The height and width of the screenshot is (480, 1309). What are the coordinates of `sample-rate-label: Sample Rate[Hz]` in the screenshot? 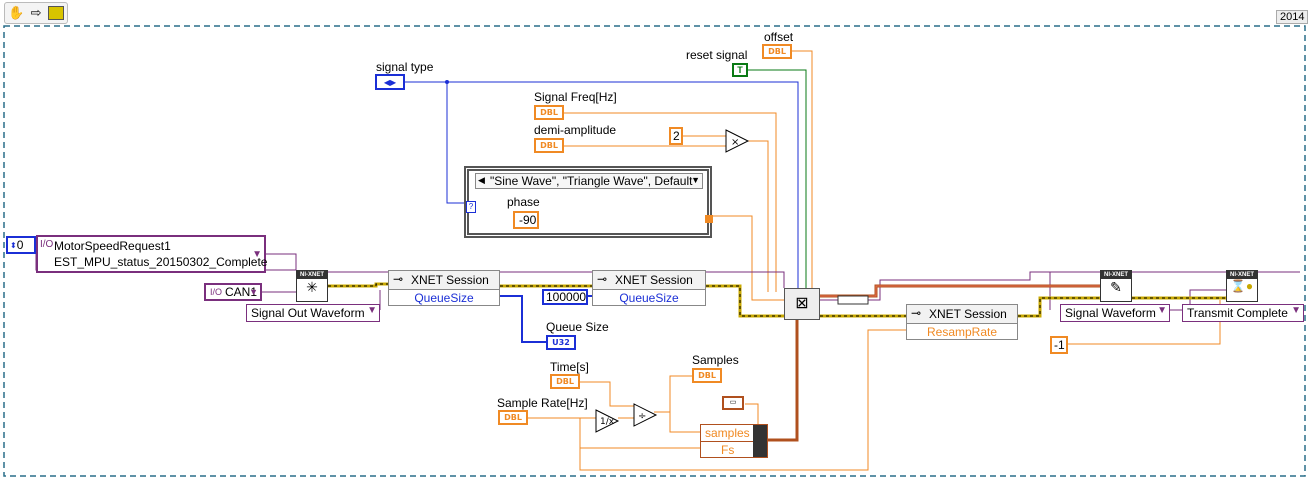 It's located at (542, 403).